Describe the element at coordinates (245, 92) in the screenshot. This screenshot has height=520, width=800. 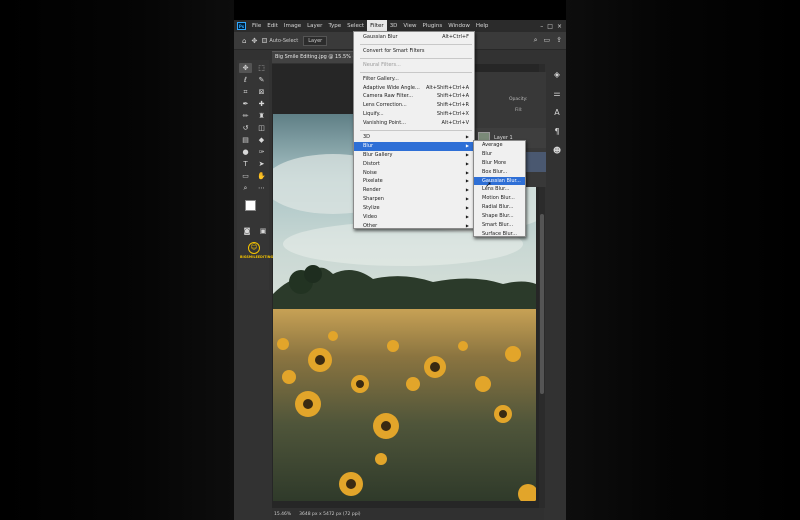
I see `crop-tool-icon: ⌗` at that location.